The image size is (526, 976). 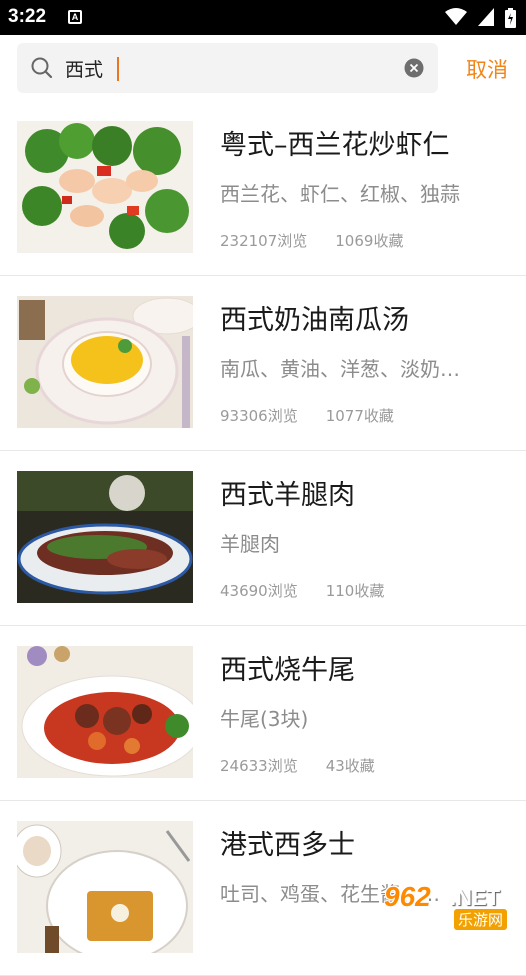 I want to click on recipe-stats, so click(x=234, y=939).